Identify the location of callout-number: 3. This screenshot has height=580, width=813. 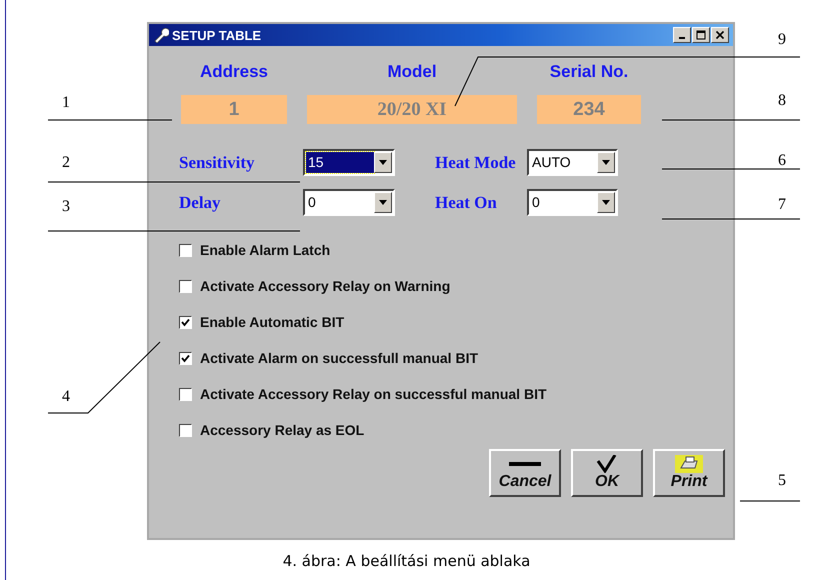
(66, 207).